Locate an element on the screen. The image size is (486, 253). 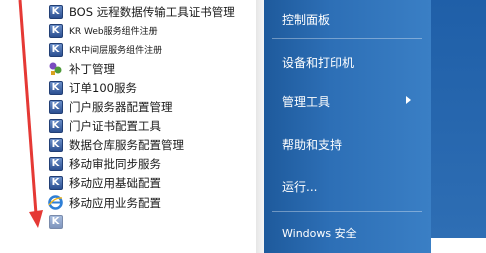
program-label: 门户证书配置工具 is located at coordinates (115, 125).